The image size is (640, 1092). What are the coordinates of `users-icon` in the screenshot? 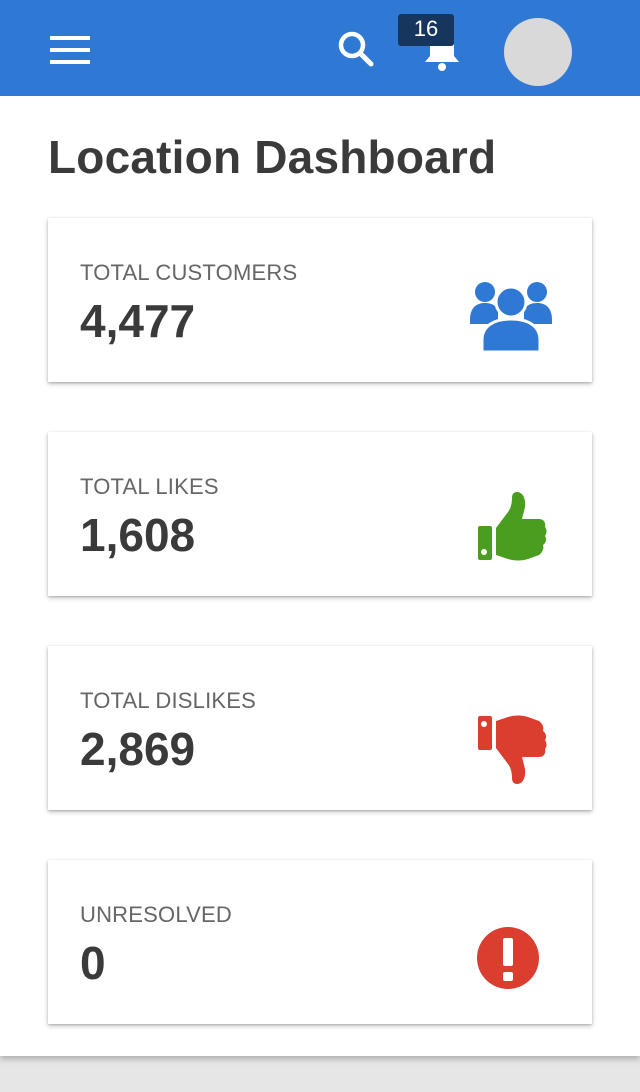 It's located at (511, 318).